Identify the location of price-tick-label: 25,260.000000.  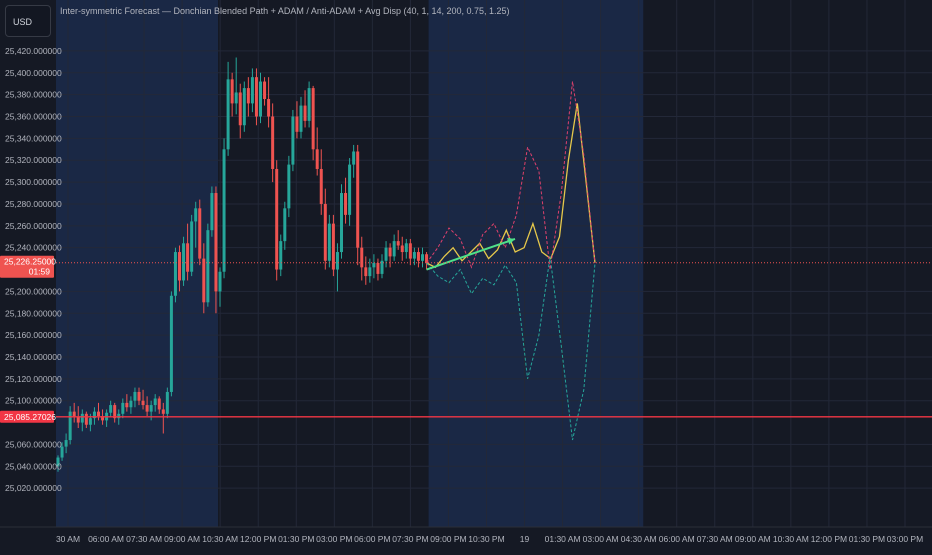
(33, 226).